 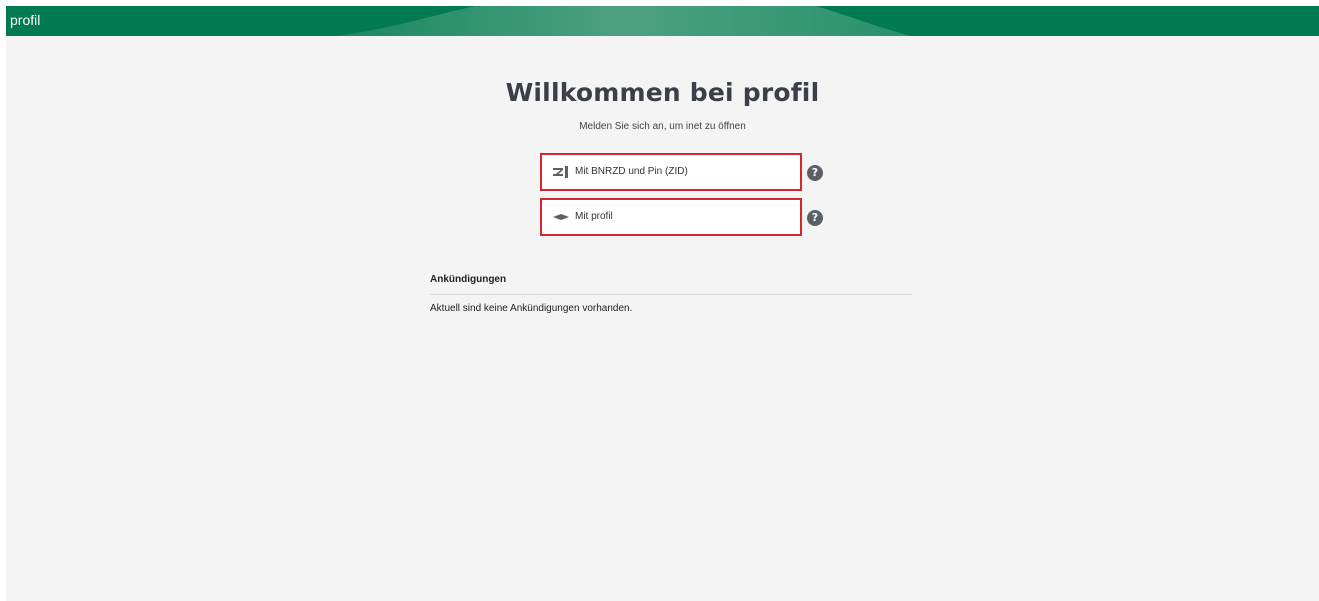 I want to click on login-profil-button: Mit profil, so click(x=671, y=217).